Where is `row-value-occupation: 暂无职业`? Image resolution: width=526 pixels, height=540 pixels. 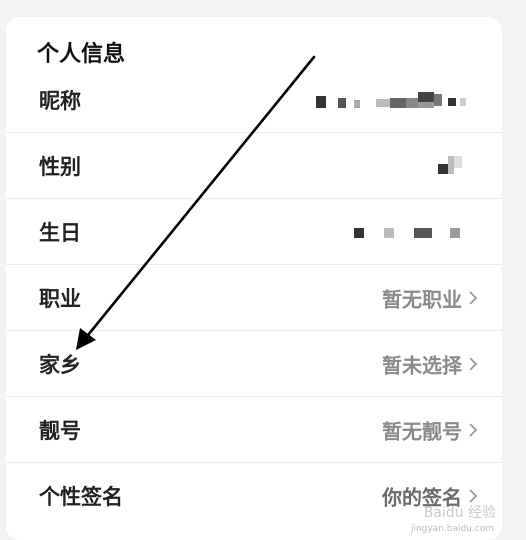 row-value-occupation: 暂无职业 is located at coordinates (422, 299).